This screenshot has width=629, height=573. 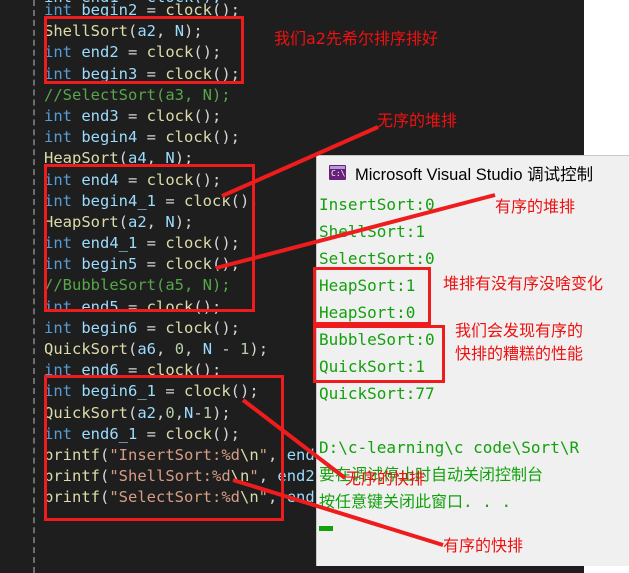 I want to click on code-token: begin4_1, so click(x=118, y=200).